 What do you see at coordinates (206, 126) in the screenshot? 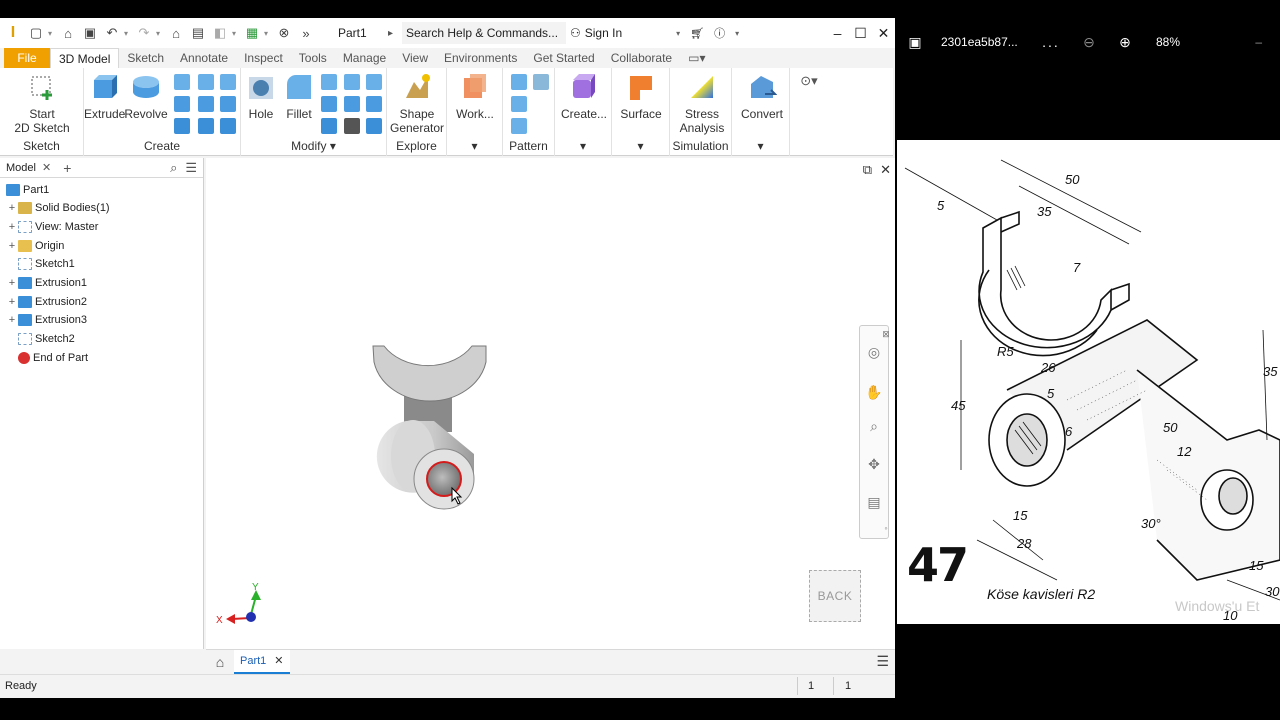
I see `decal-icon` at bounding box center [206, 126].